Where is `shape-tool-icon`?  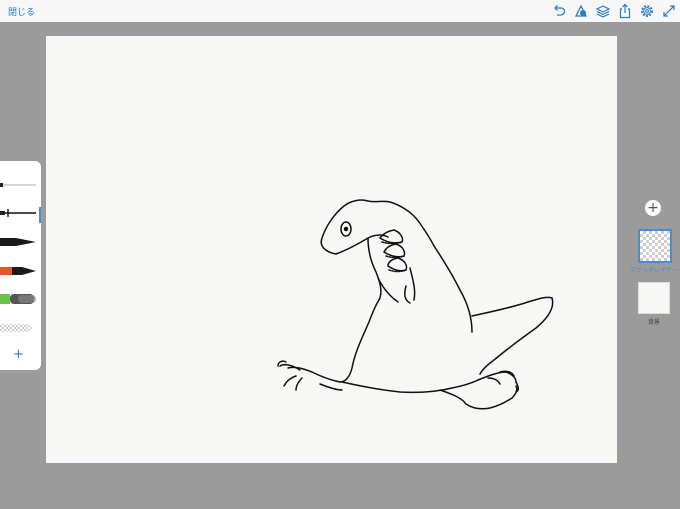 shape-tool-icon is located at coordinates (581, 11).